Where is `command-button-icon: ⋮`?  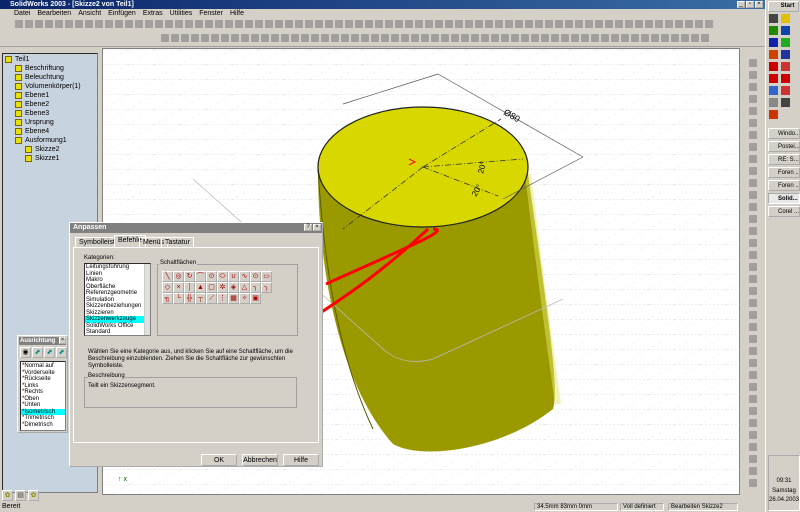
command-button-icon: ⋮ is located at coordinates (222, 298).